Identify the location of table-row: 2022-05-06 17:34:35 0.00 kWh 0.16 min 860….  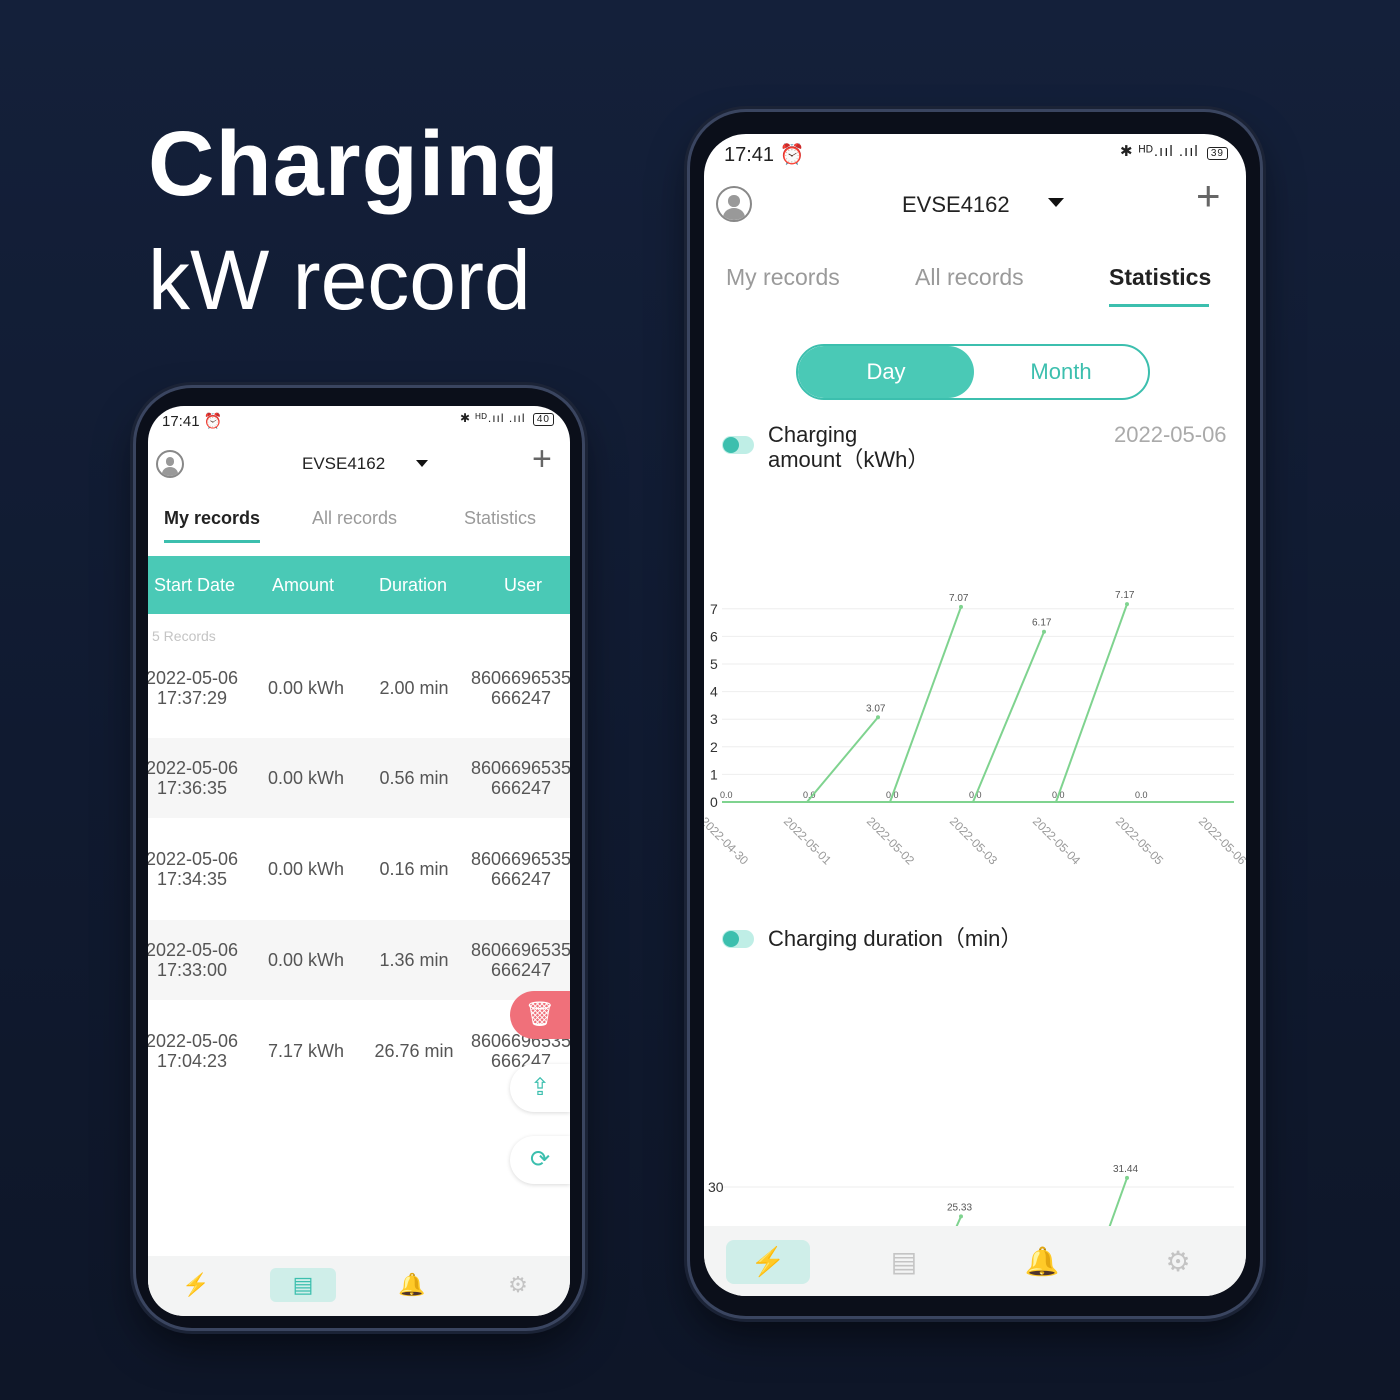
(359, 869).